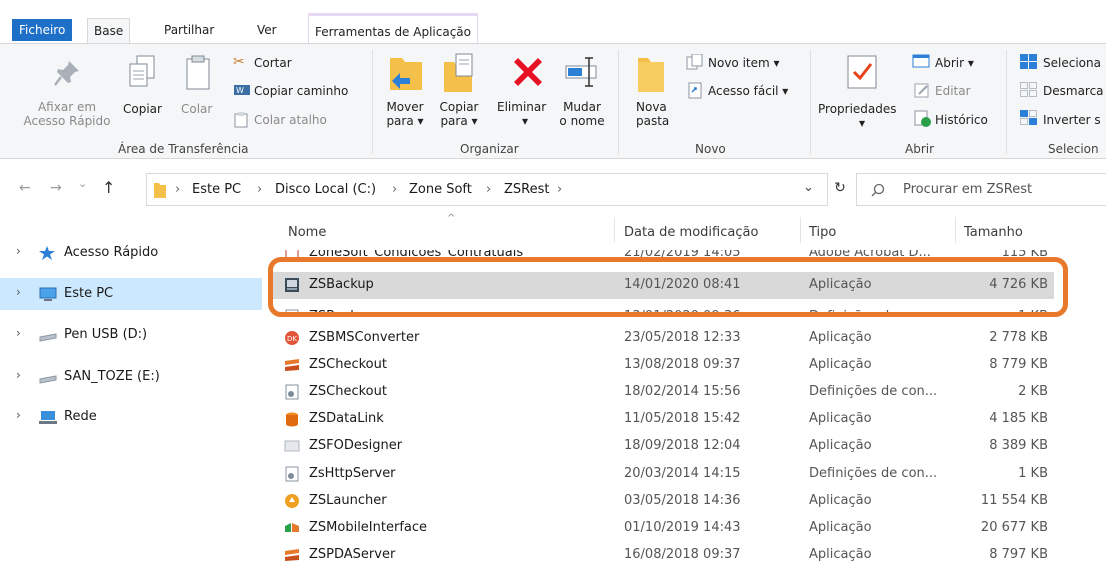 Image resolution: width=1106 pixels, height=567 pixels. Describe the element at coordinates (292, 255) in the screenshot. I see `pdf-icon` at that location.